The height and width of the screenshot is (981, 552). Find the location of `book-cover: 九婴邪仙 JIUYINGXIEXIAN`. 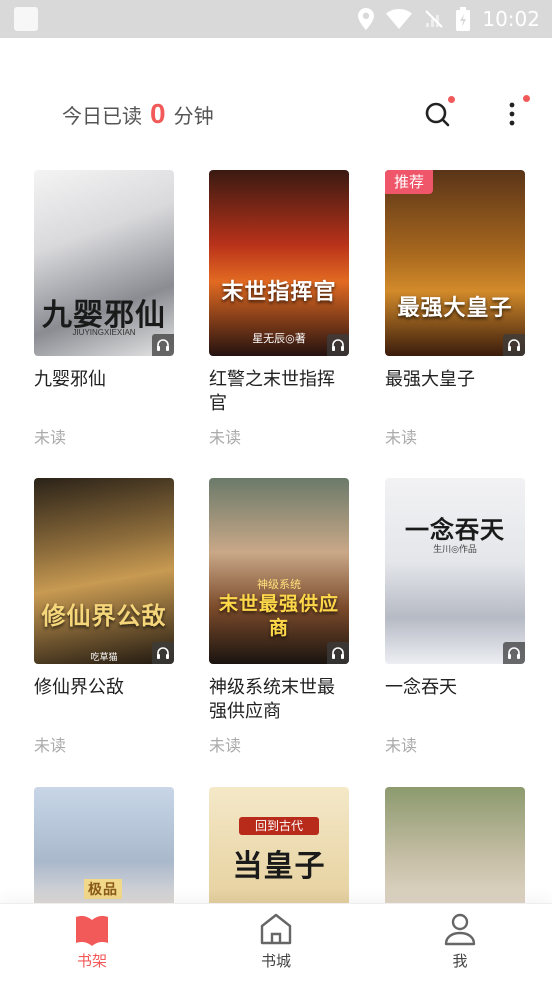

book-cover: 九婴邪仙 JIUYINGXIEXIAN is located at coordinates (104, 263).